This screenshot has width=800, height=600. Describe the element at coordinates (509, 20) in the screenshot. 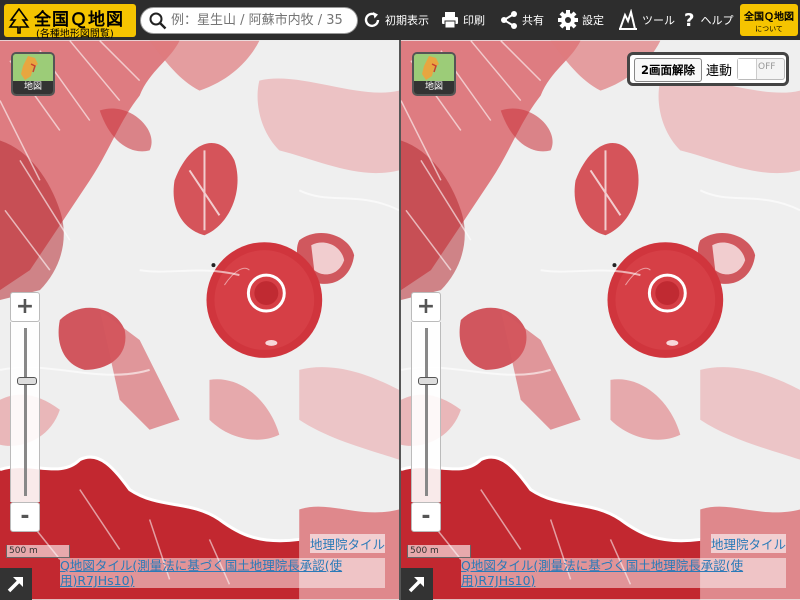

I see `share-icon` at that location.